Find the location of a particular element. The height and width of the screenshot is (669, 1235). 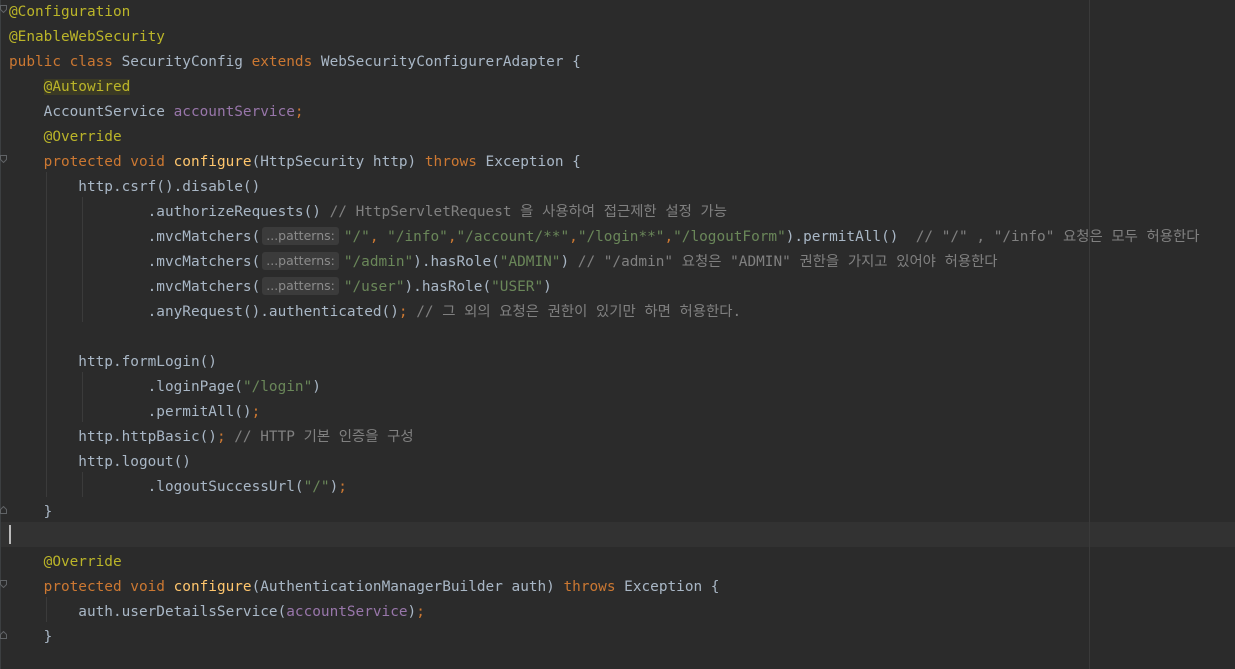

code-token: // HTTP 기본 인증을 구성 is located at coordinates (324, 437).